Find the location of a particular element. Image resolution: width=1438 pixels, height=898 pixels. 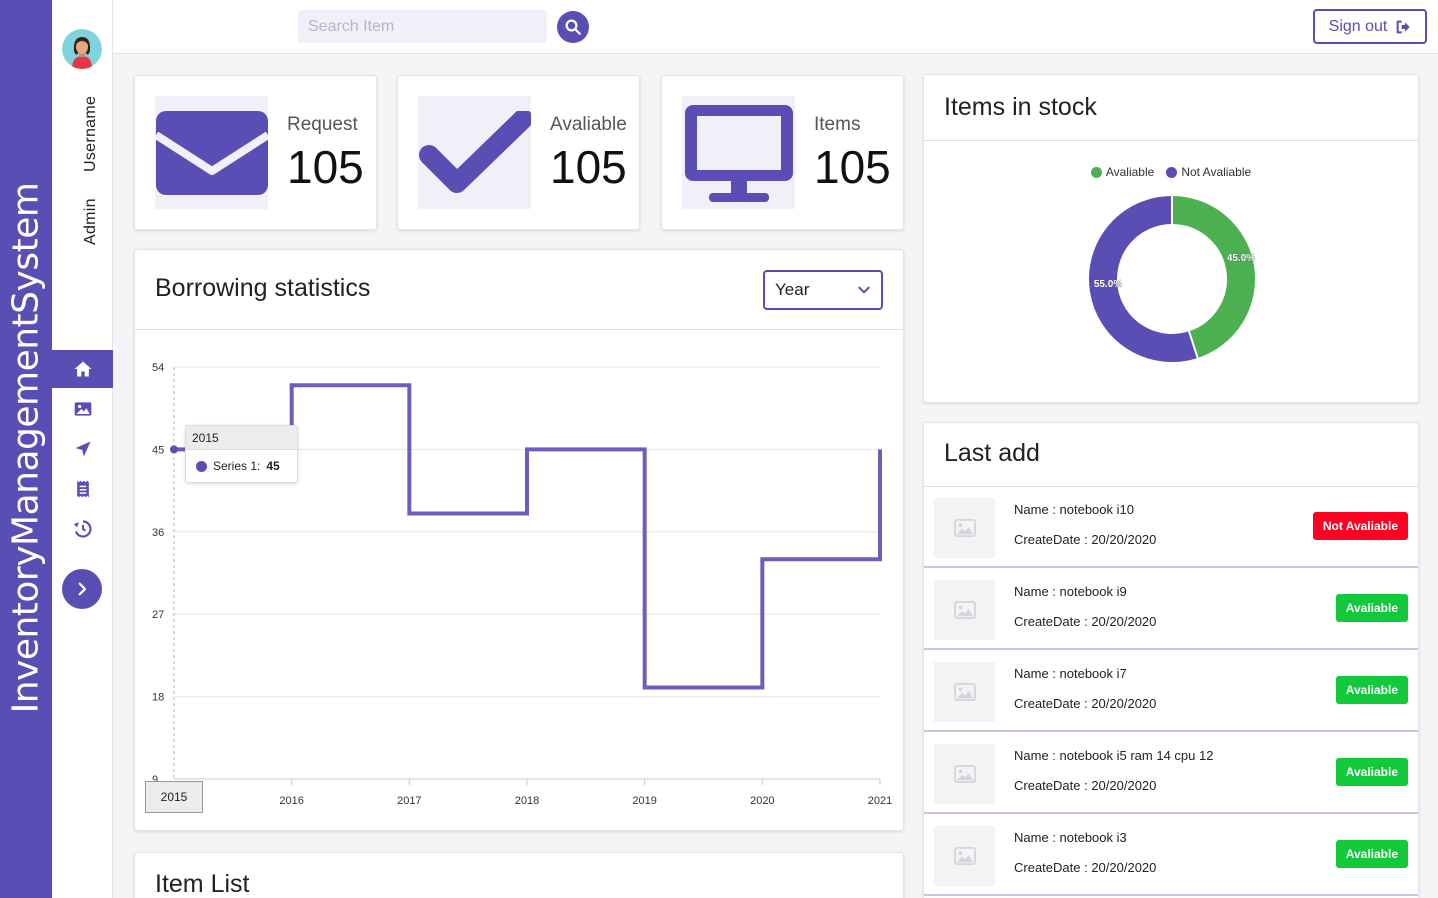

sidebar-item-history is located at coordinates (82, 529).